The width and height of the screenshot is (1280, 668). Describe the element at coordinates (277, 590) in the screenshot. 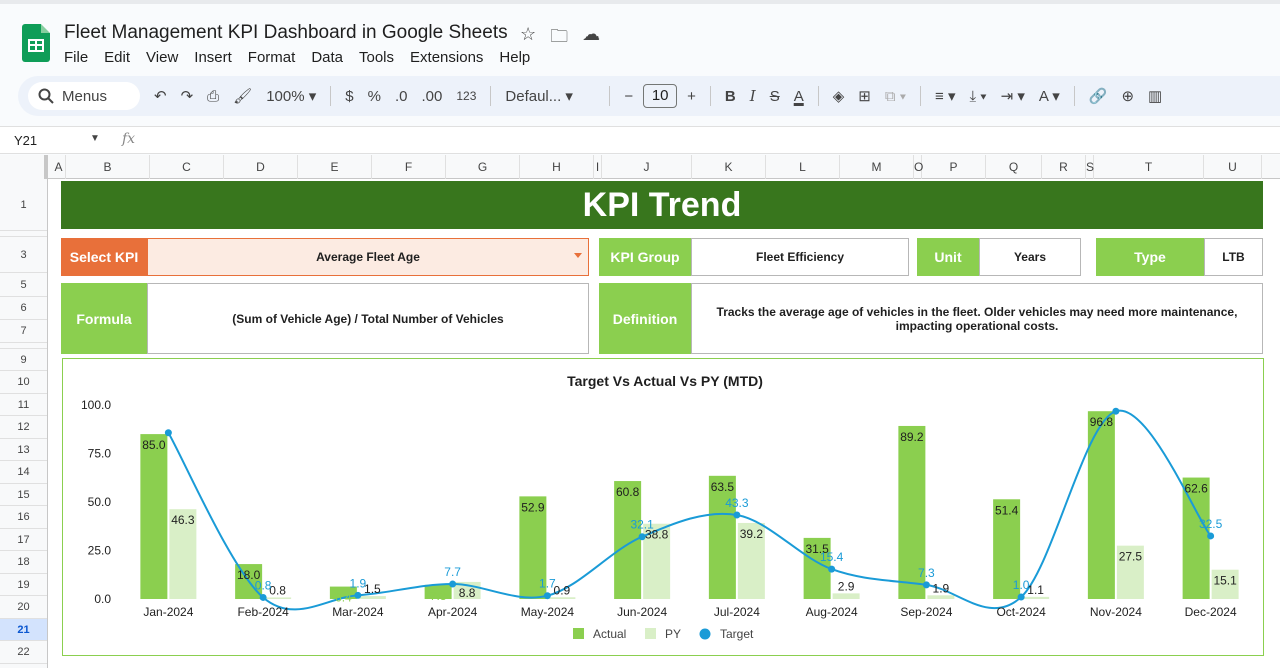

I see `py-data-label: 0.8` at that location.